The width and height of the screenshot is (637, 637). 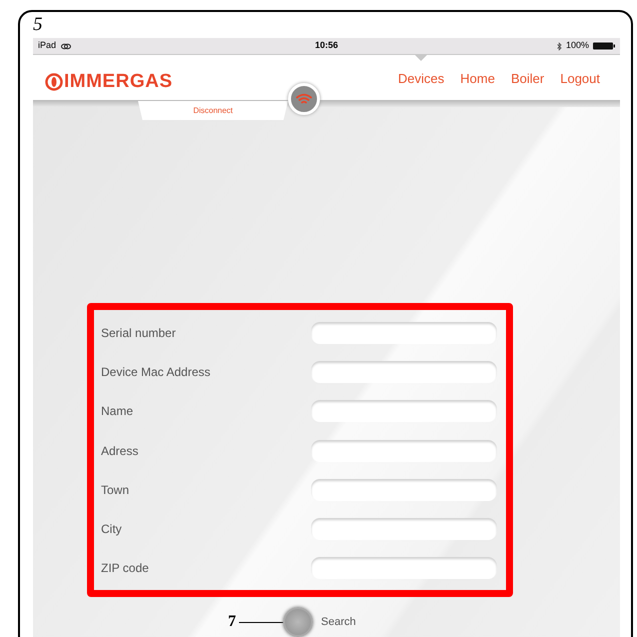 What do you see at coordinates (139, 333) in the screenshot?
I see `field-label: Serial number` at bounding box center [139, 333].